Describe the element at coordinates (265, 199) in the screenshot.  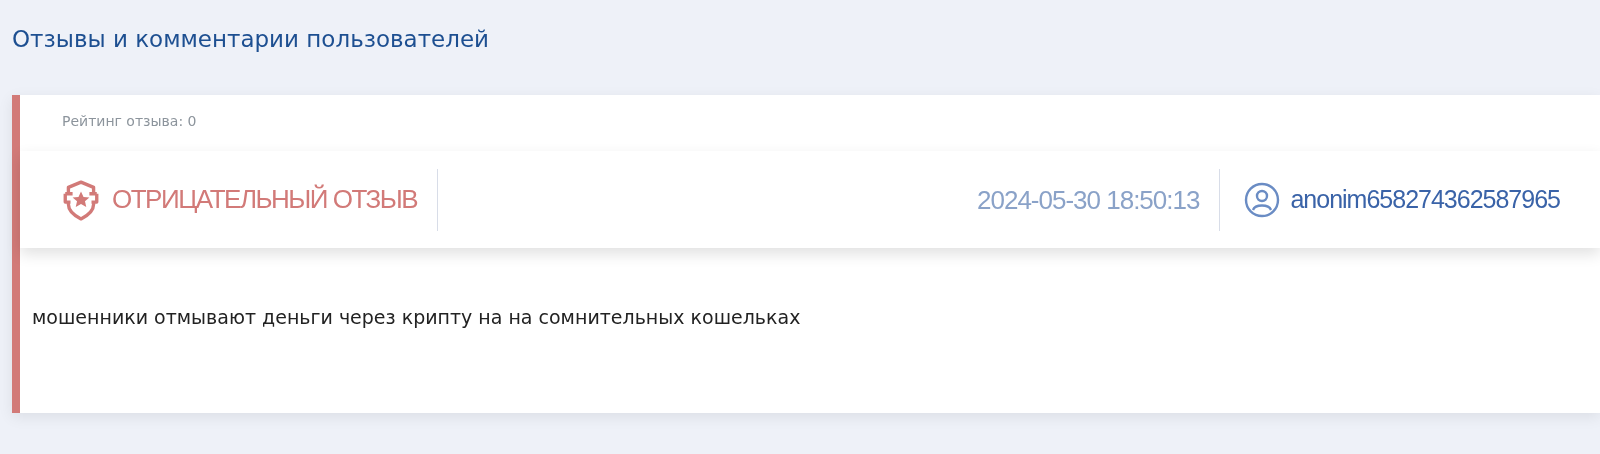
I see `review-type-label: ОТРИЦАТЕЛЬНЫЙ ОТЗЫВ` at that location.